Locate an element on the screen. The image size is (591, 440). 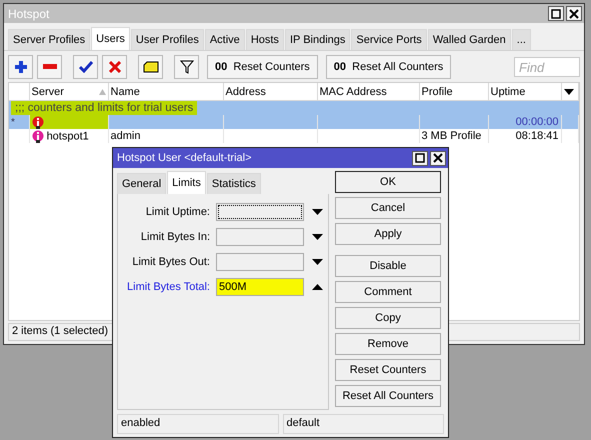
dialog-button: Remove is located at coordinates (388, 344).